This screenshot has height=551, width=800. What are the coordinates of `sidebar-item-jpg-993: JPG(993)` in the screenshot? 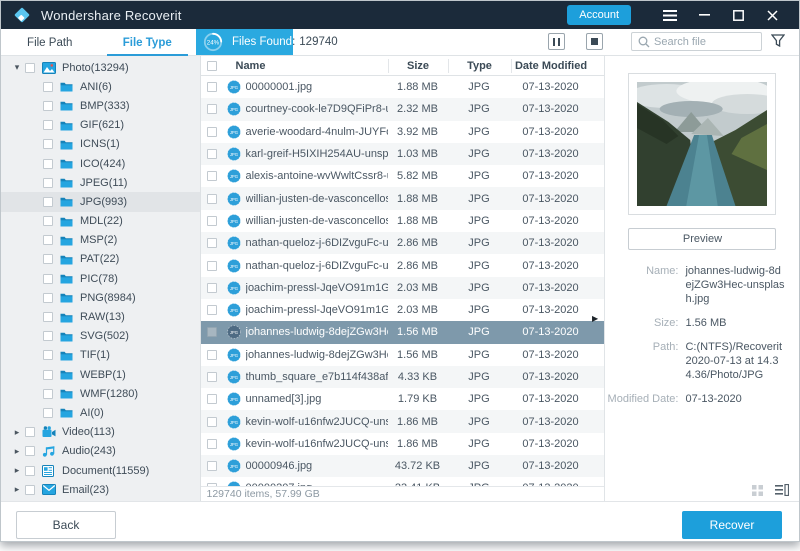 It's located at (100, 202).